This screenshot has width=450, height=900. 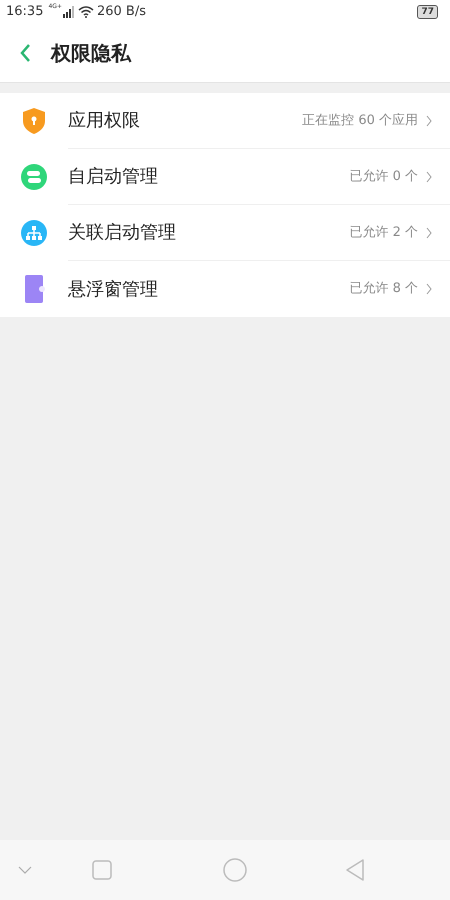 I want to click on toggle-icon, so click(x=34, y=177).